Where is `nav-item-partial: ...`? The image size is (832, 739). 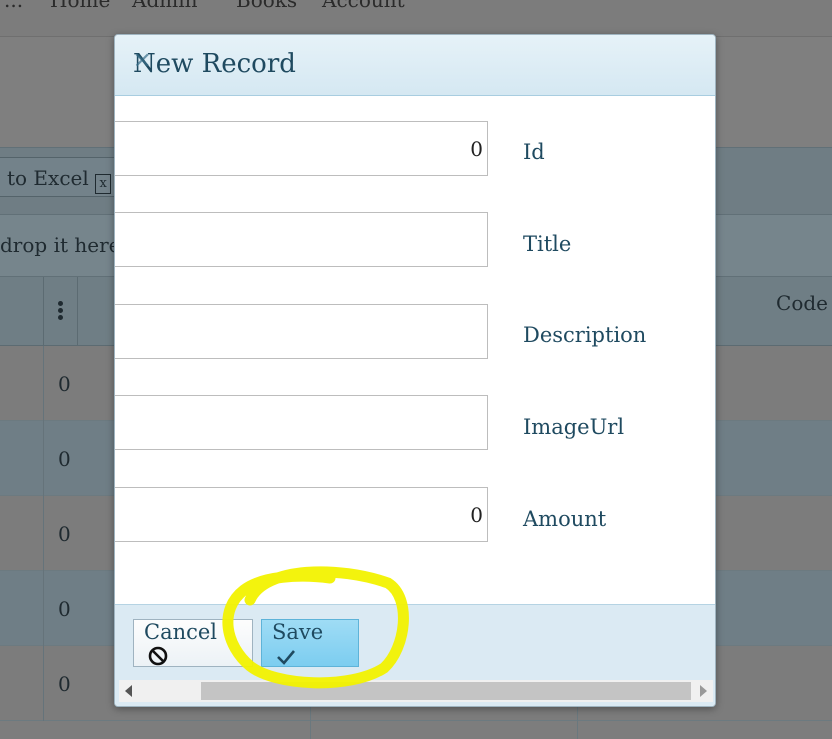
nav-item-partial: ... is located at coordinates (13, 6).